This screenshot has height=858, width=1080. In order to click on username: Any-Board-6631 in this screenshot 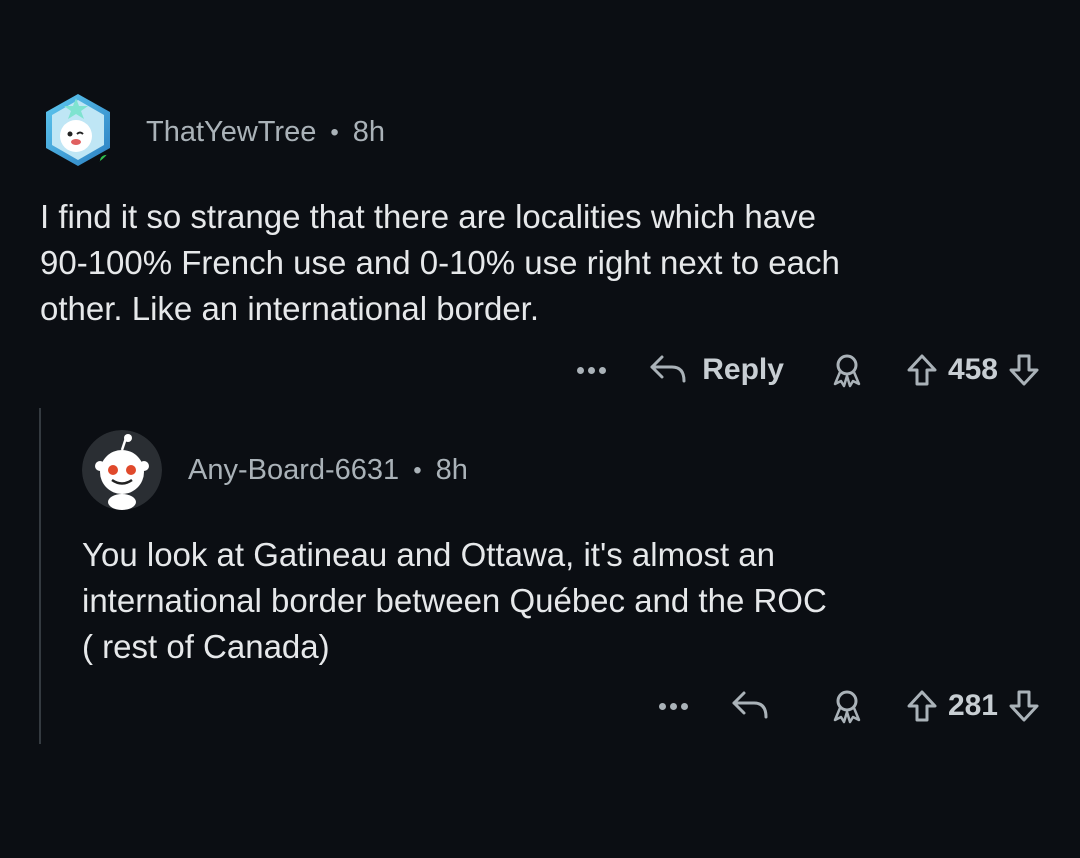, I will do `click(293, 470)`.